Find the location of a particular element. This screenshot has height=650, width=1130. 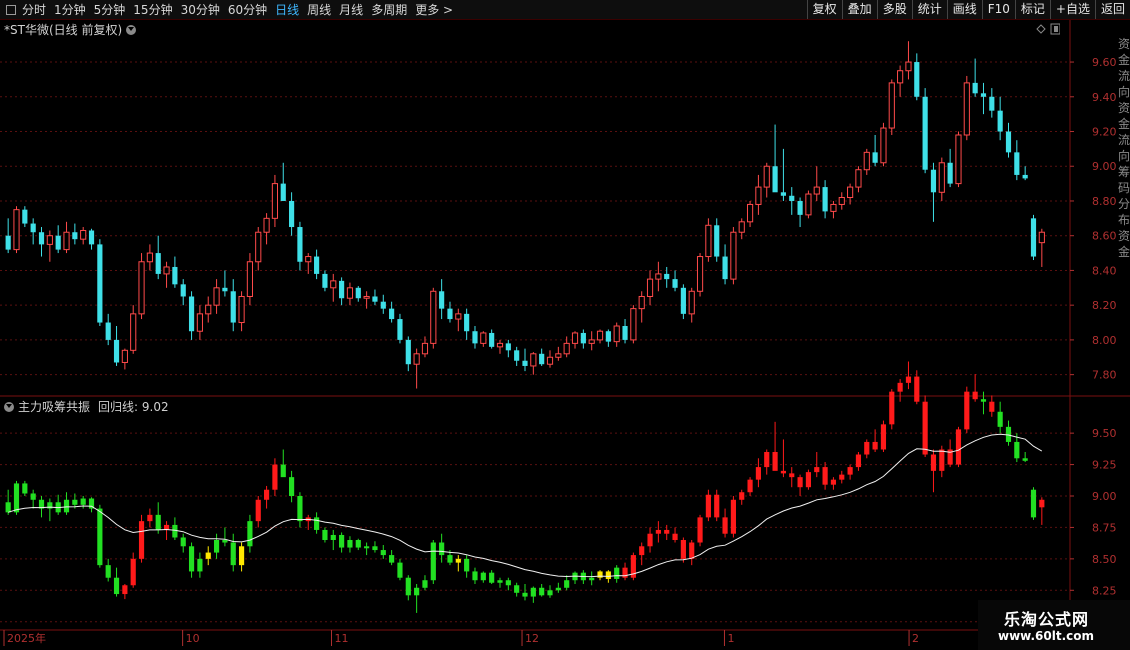

indicator-axis-label: 8.50 is located at coordinates (1104, 559).